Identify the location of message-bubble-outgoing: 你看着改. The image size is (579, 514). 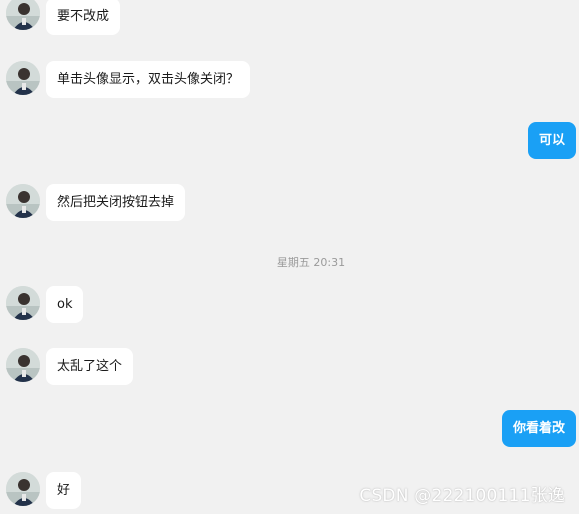
(538, 428).